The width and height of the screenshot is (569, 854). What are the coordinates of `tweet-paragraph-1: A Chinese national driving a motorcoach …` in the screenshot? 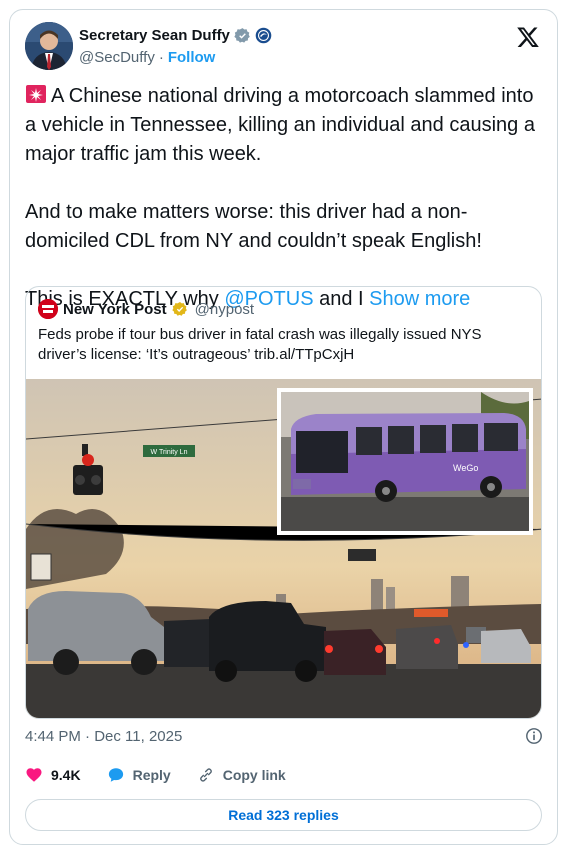 It's located at (283, 125).